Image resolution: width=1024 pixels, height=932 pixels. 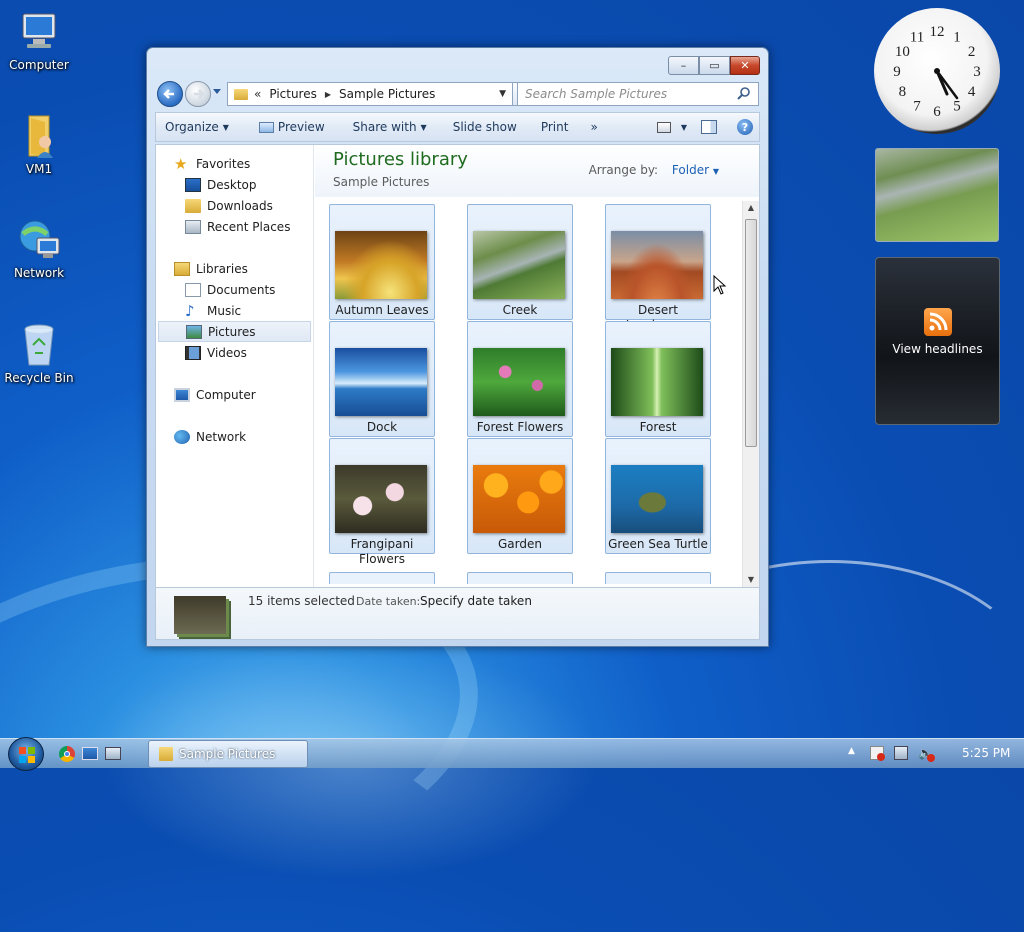 What do you see at coordinates (902, 52) in the screenshot?
I see `clock-numeral: 10` at bounding box center [902, 52].